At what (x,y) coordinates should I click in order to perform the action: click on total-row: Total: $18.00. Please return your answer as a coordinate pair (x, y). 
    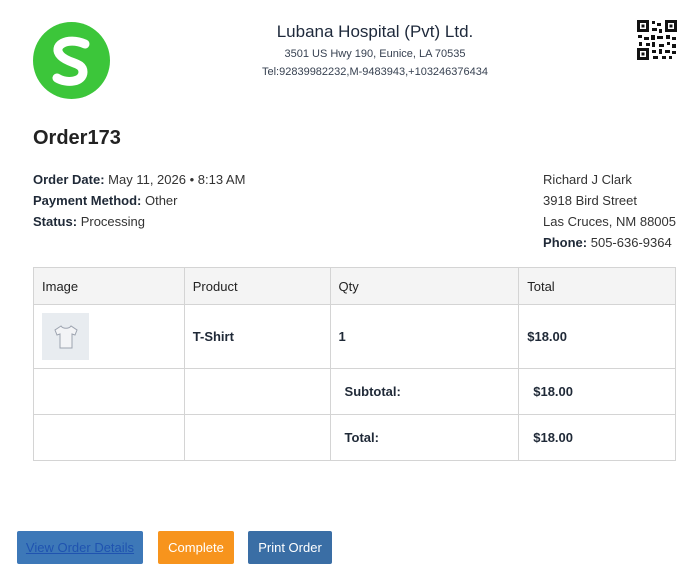
    Looking at the image, I should click on (354, 437).